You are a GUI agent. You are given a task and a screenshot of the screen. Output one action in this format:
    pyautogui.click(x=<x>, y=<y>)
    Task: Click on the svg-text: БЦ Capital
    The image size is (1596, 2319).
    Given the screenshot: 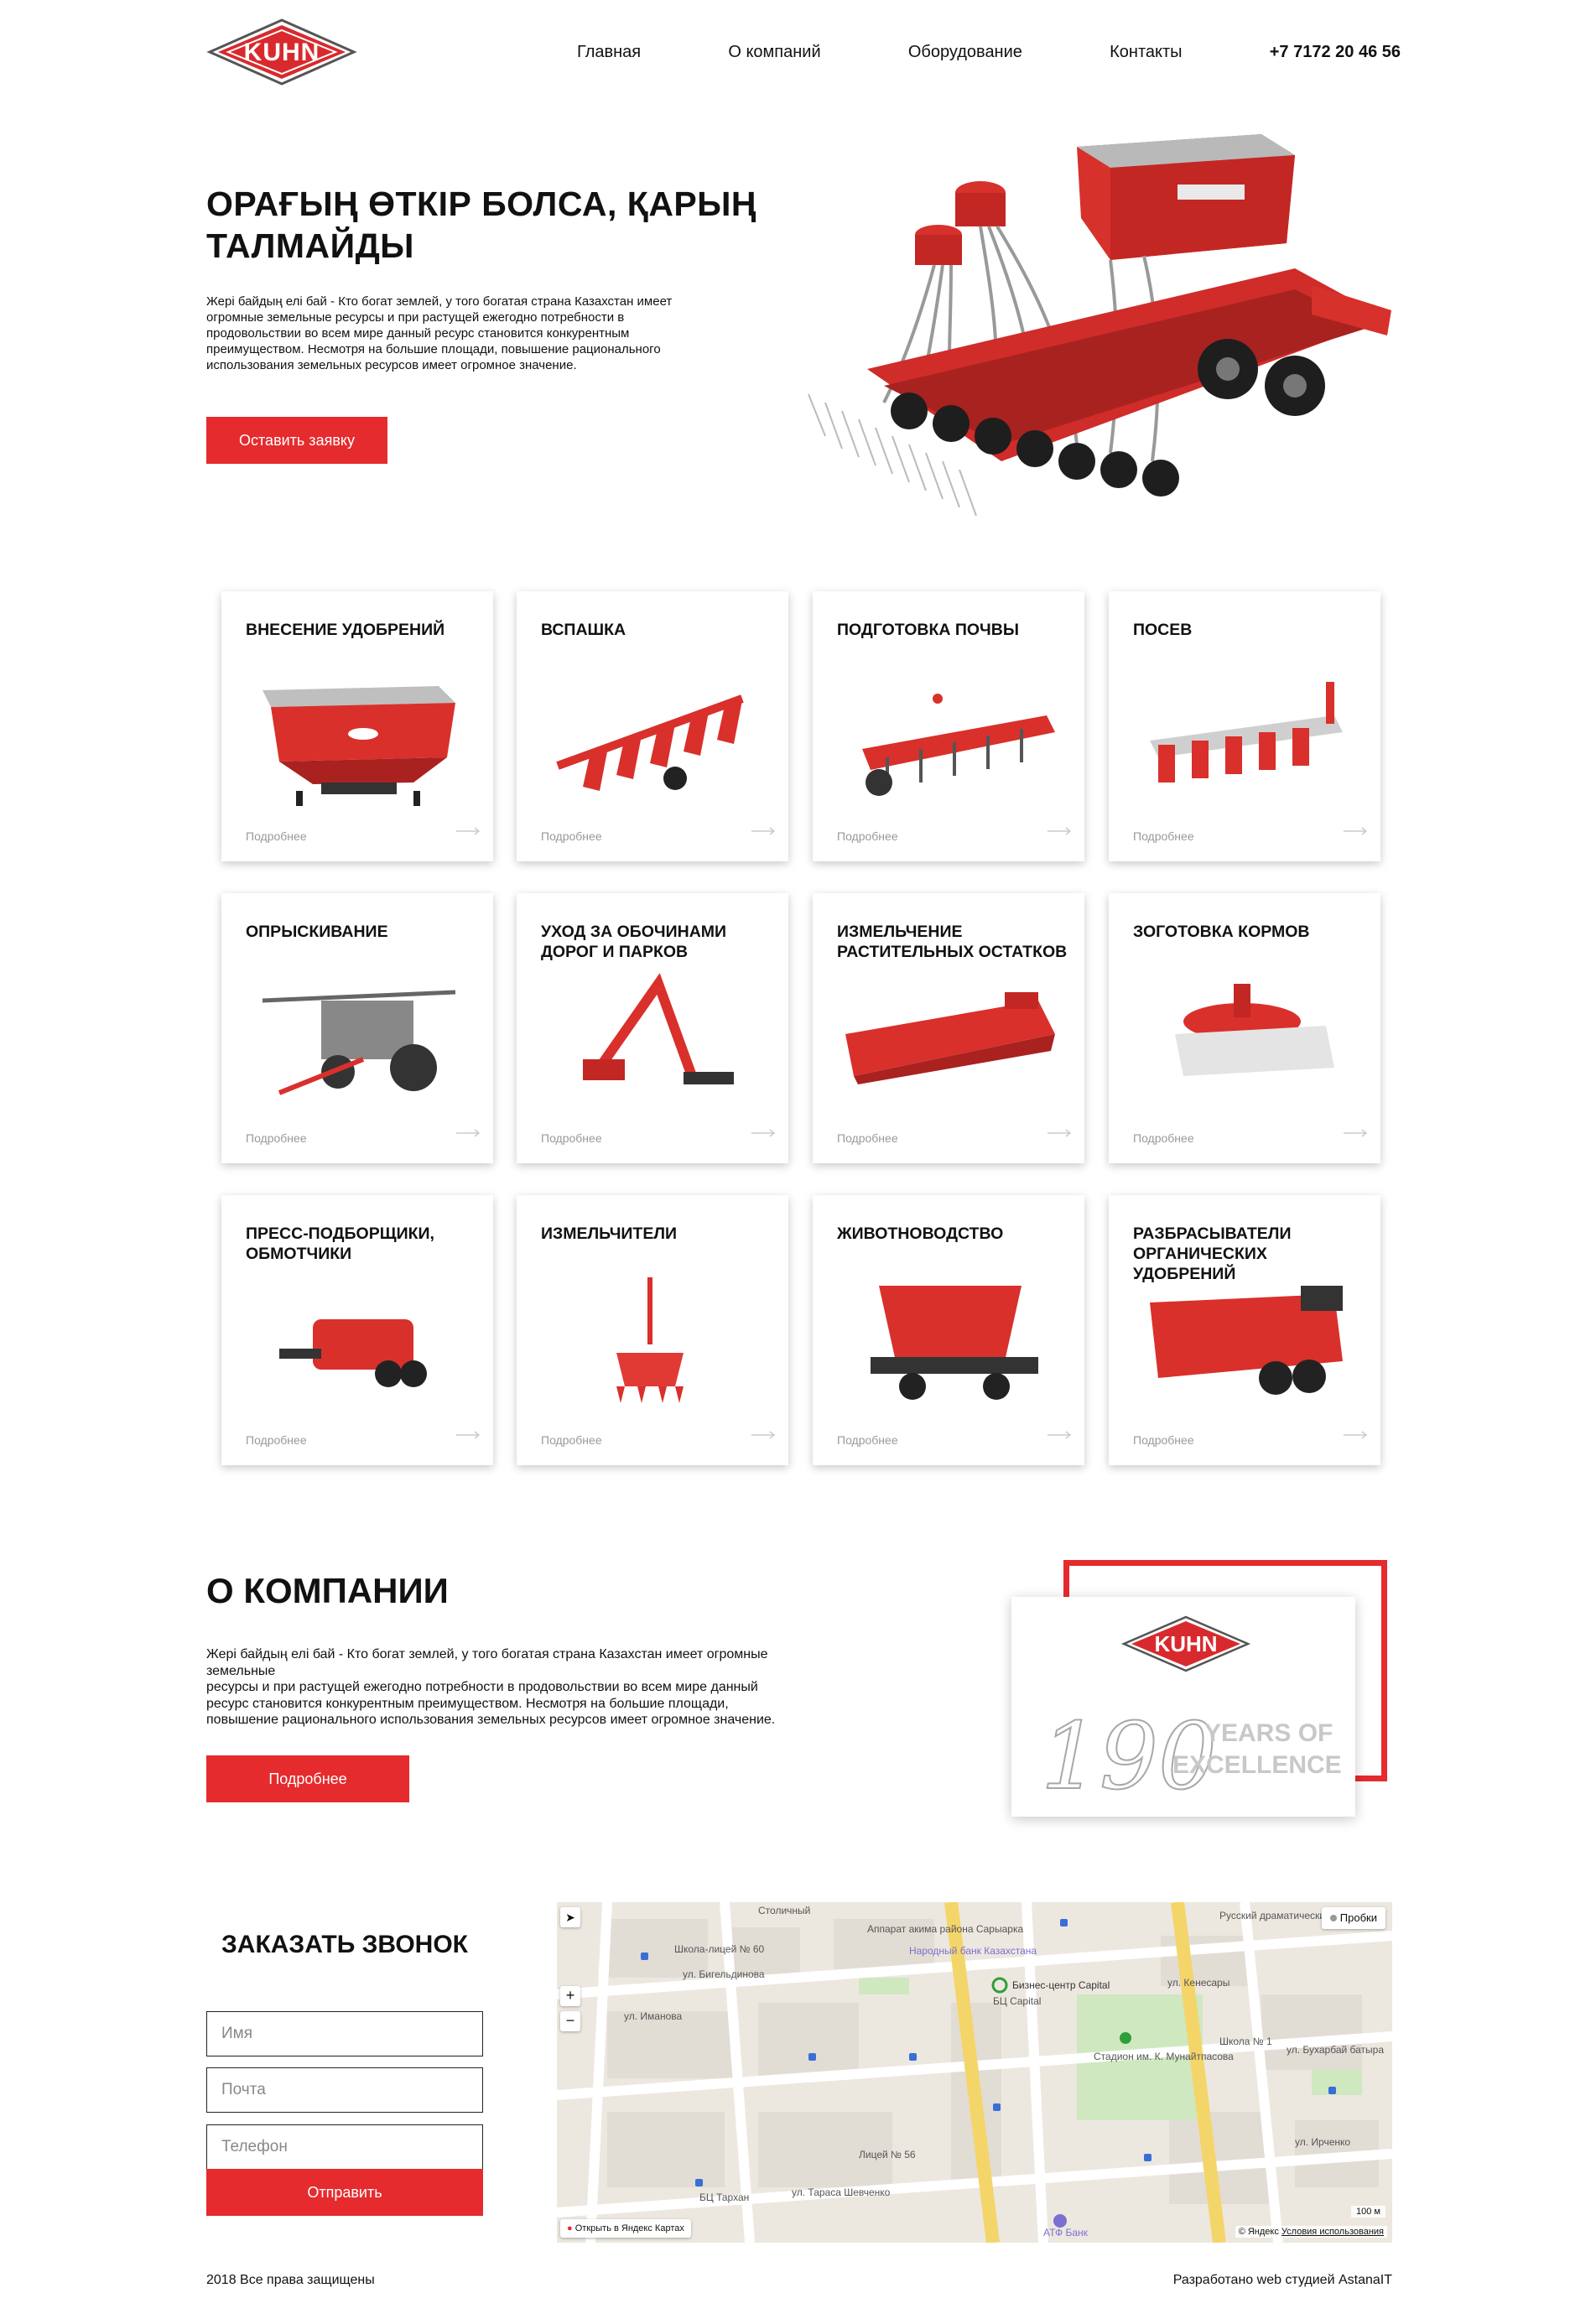 What is the action you would take?
    pyautogui.click(x=1017, y=2001)
    